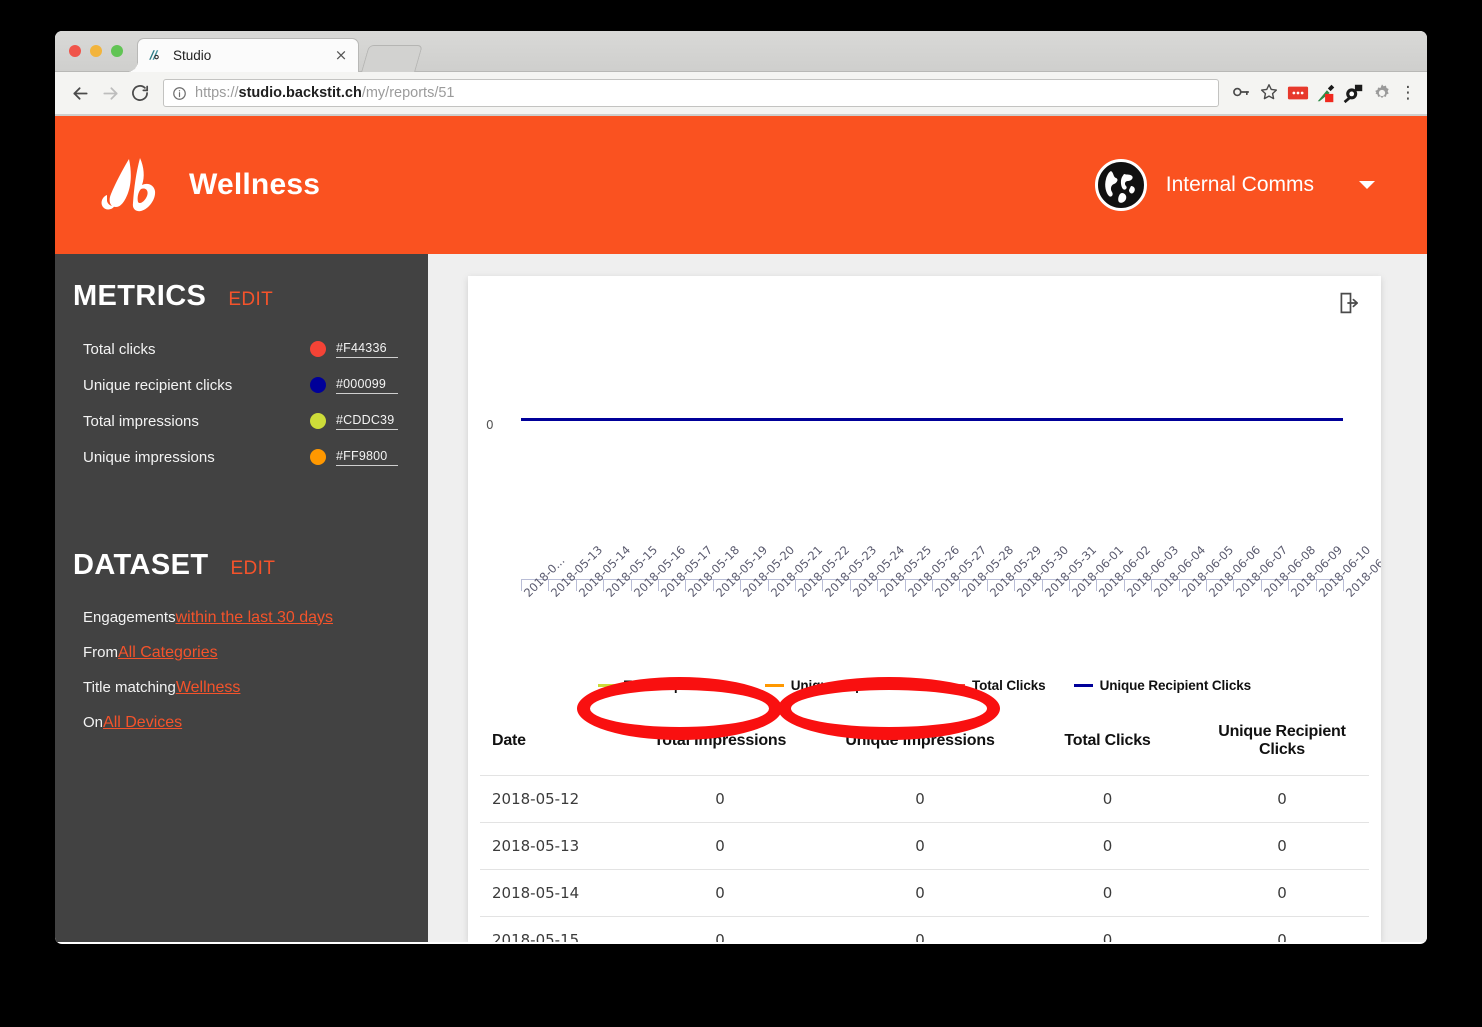 Image resolution: width=1482 pixels, height=1027 pixels. I want to click on dataset-section-header: DATASET EDIT, so click(241, 565).